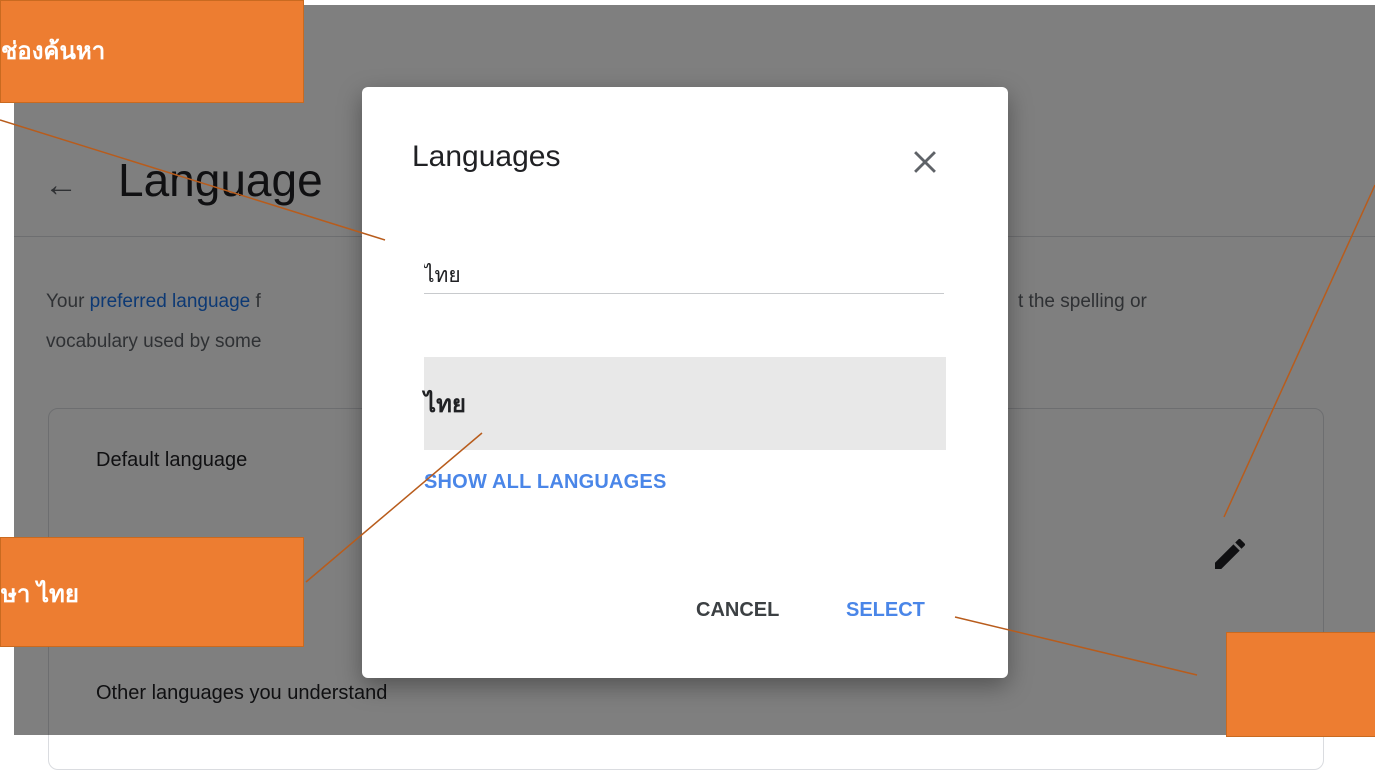  Describe the element at coordinates (486, 156) in the screenshot. I see `dialog-title: Languages` at that location.